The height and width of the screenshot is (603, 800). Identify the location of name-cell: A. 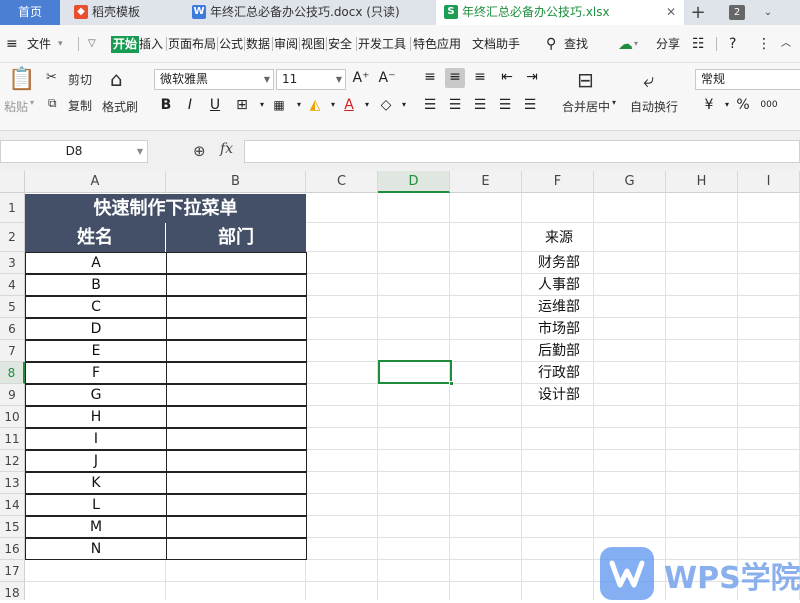
(96, 263).